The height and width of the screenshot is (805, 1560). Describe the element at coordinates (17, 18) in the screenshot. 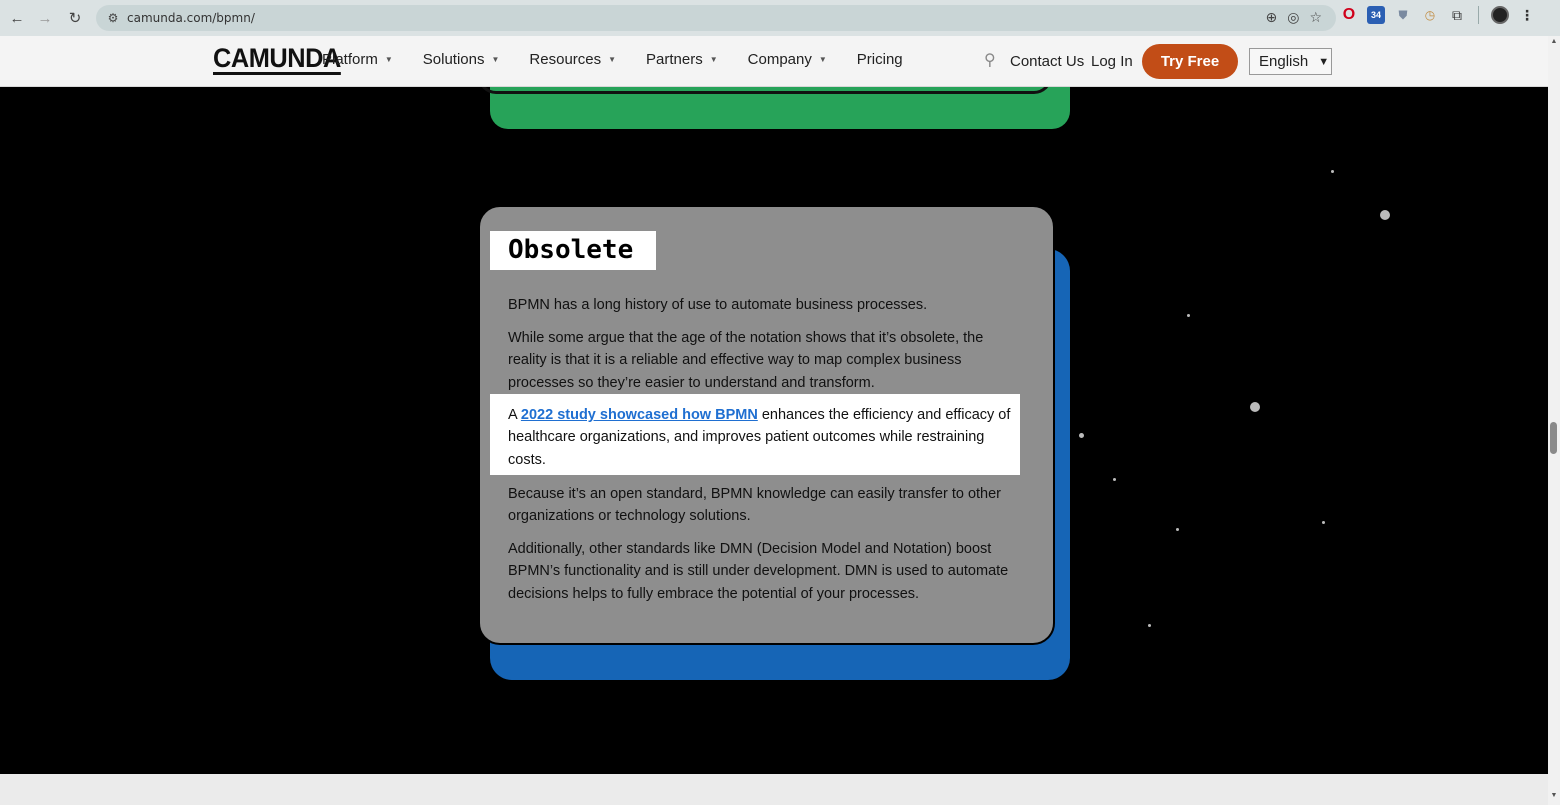

I see `back-icon: ←` at that location.